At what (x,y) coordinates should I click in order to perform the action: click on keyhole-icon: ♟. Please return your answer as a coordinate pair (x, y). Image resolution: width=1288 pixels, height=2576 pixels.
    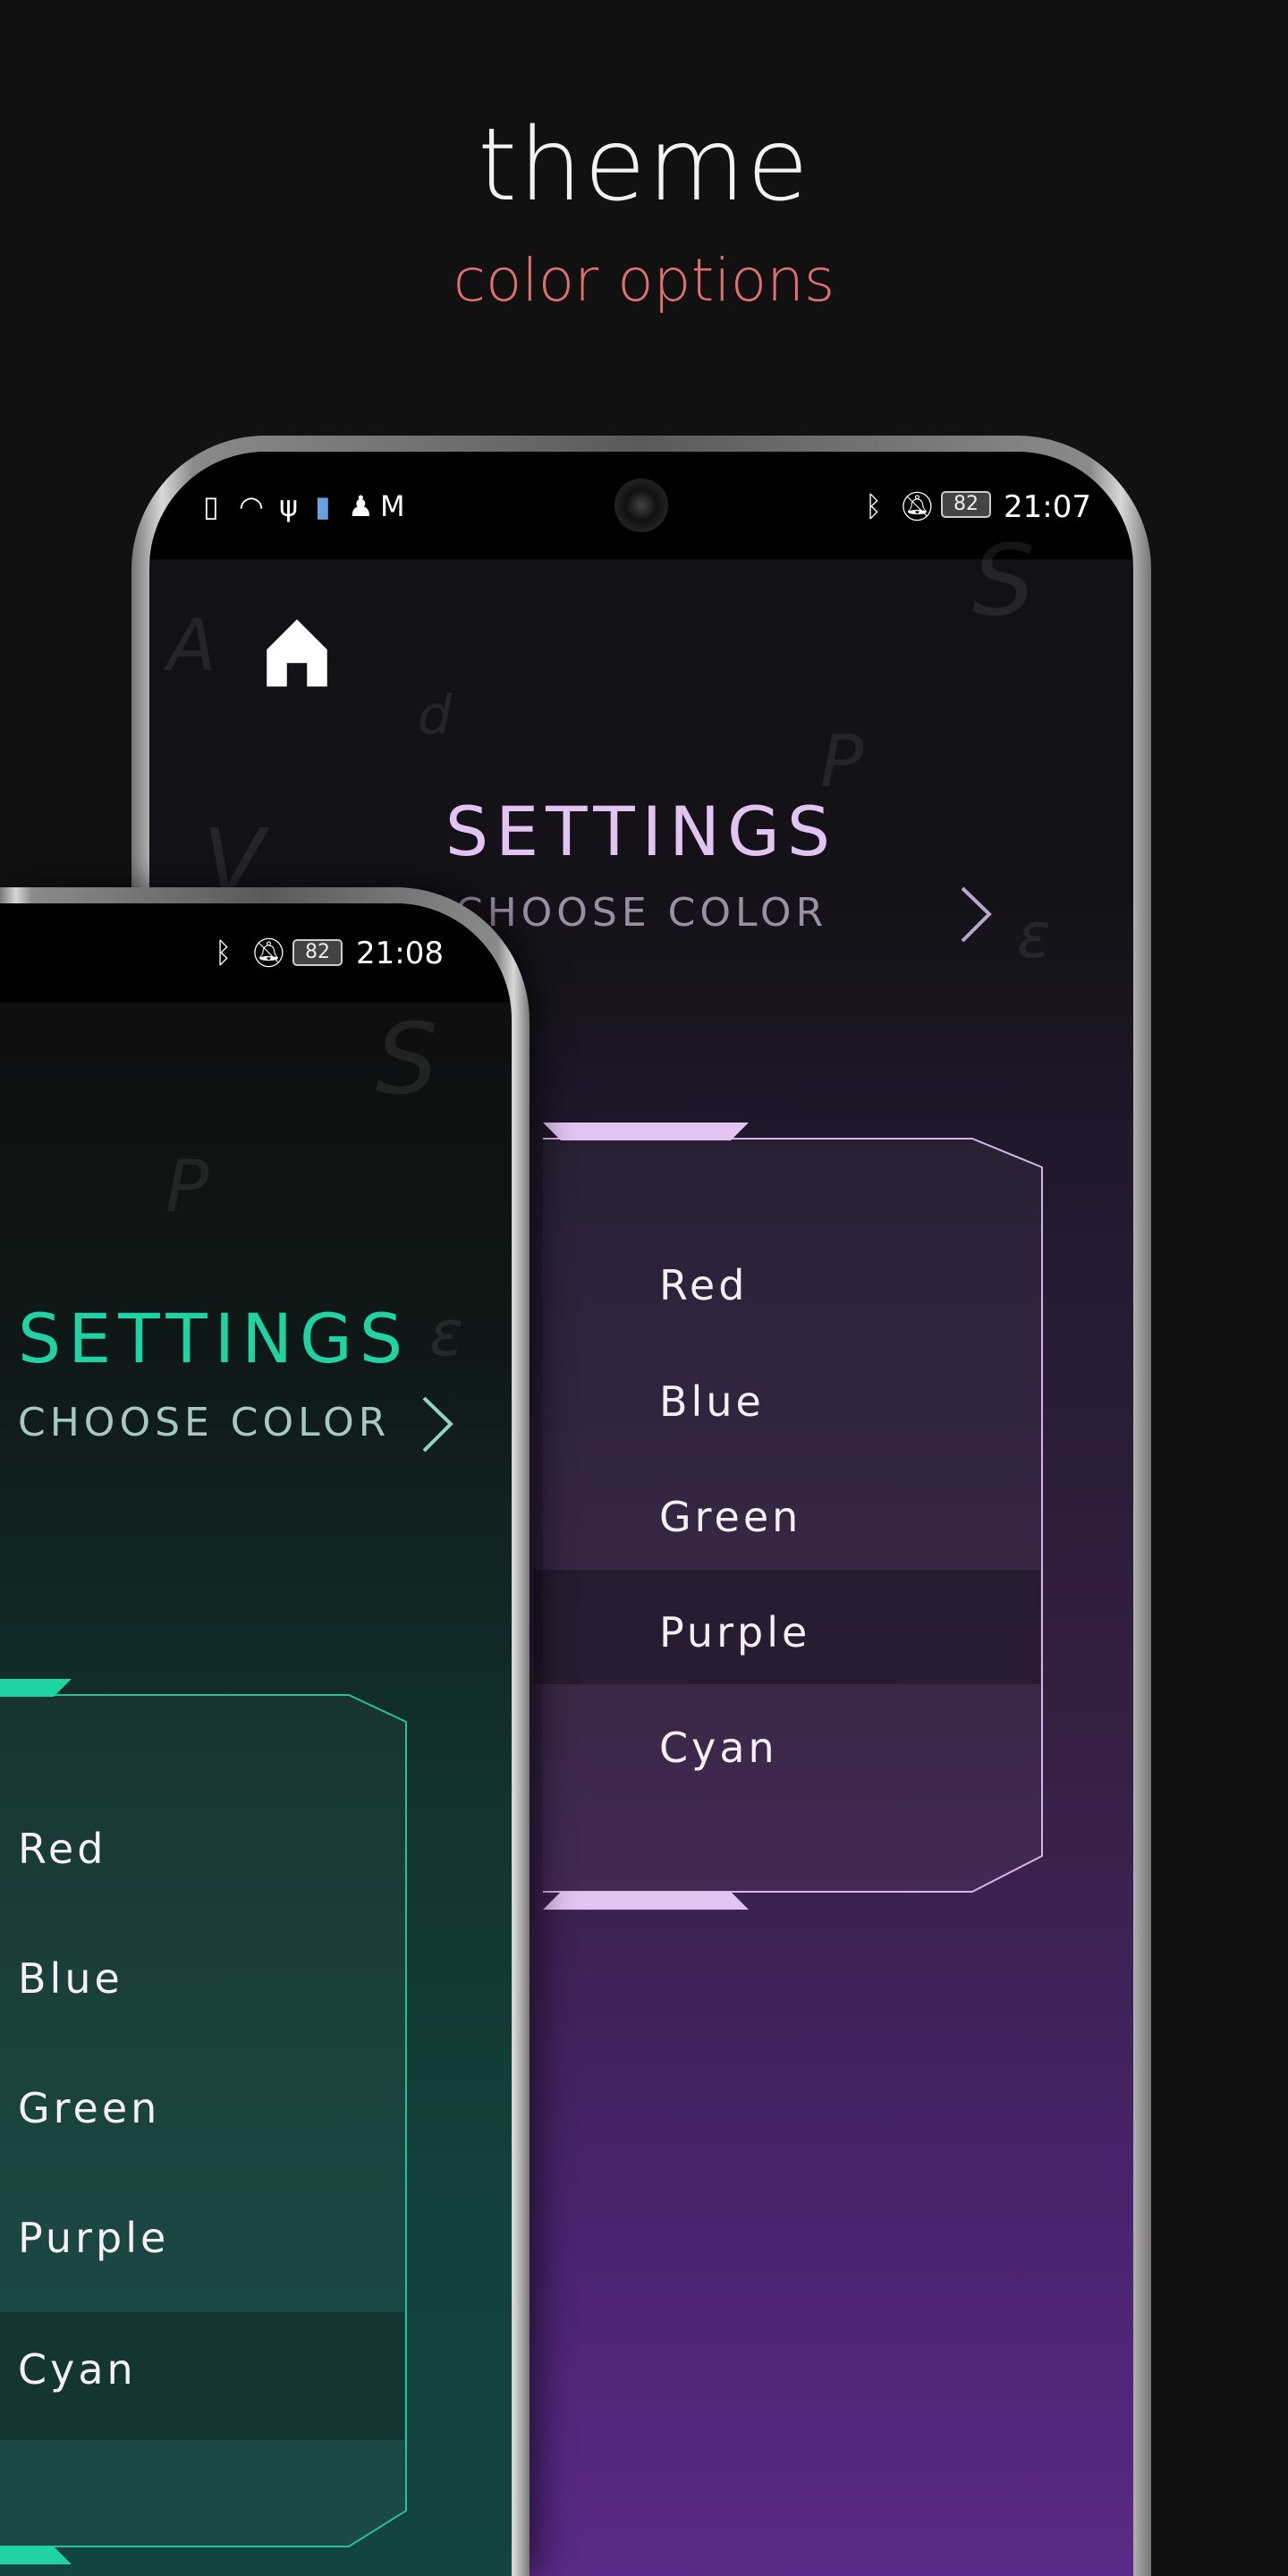
    Looking at the image, I should click on (361, 506).